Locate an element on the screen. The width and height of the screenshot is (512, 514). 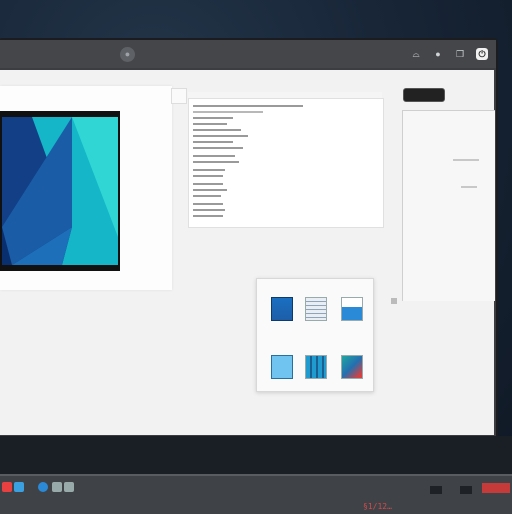
layout-picker is located at coordinates (315, 335).